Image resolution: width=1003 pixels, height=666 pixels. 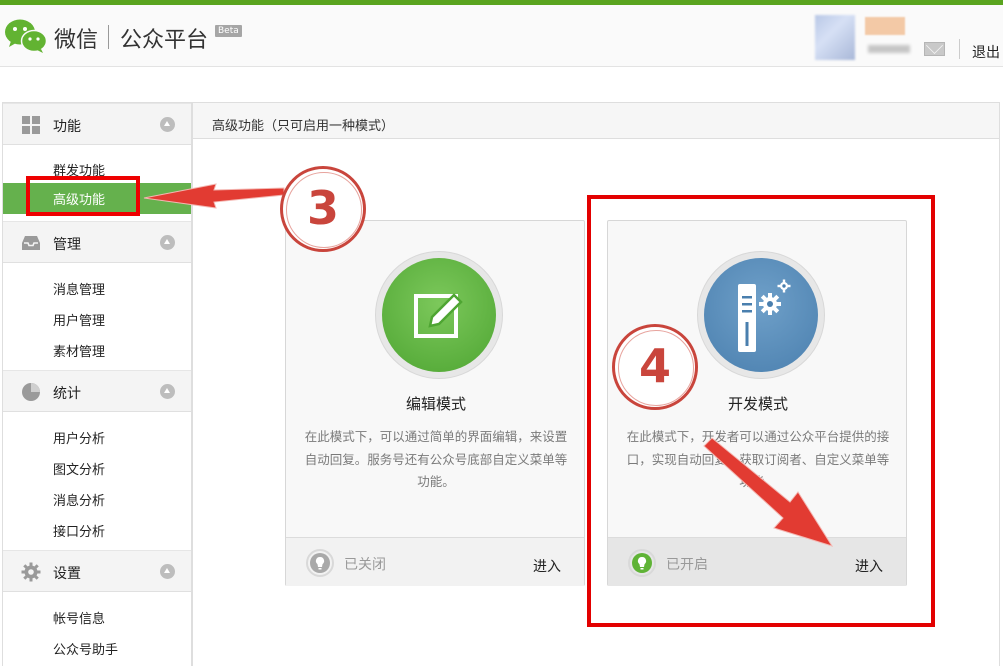 What do you see at coordinates (228, 31) in the screenshot?
I see `beta-badge: Beta` at bounding box center [228, 31].